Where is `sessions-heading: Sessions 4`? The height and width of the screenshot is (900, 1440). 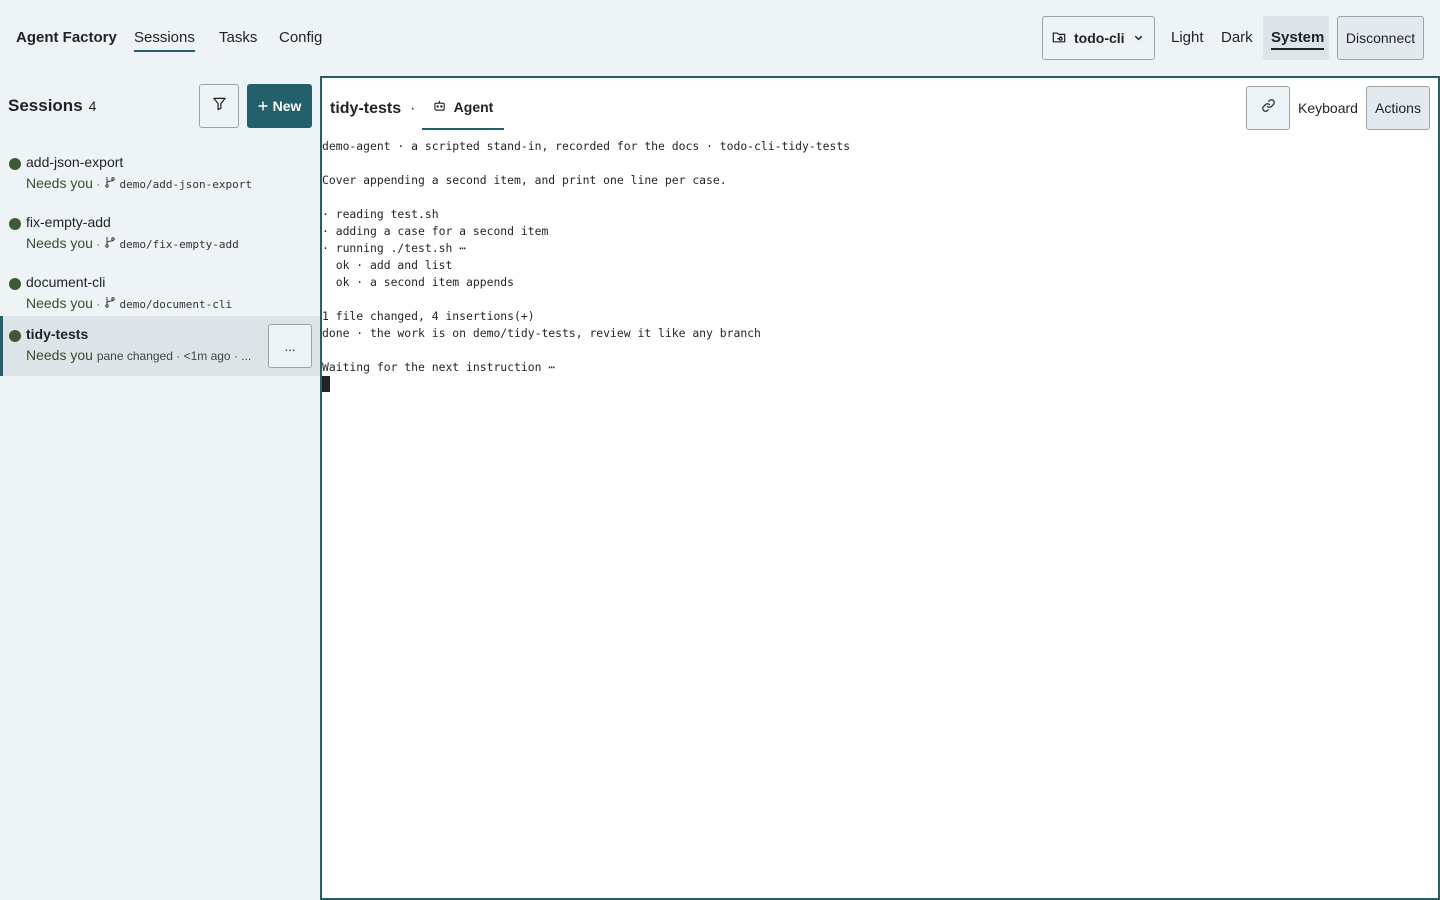 sessions-heading: Sessions 4 is located at coordinates (52, 106).